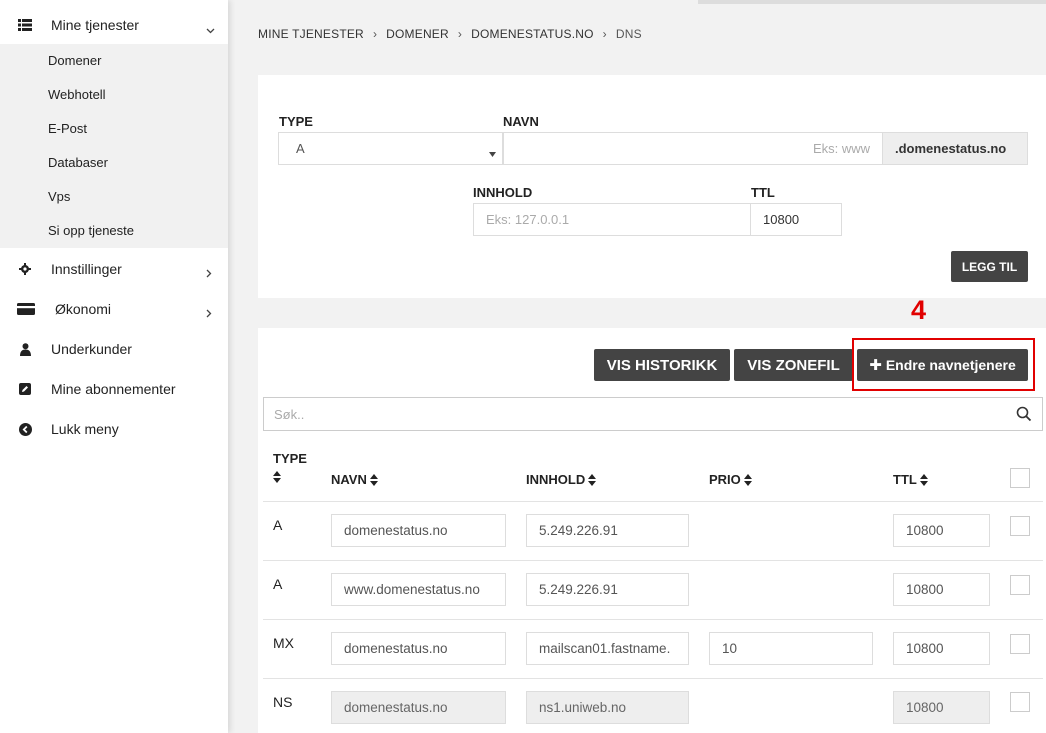 This screenshot has height=733, width=1046. Describe the element at coordinates (296, 121) in the screenshot. I see `type-label: TYPE` at that location.